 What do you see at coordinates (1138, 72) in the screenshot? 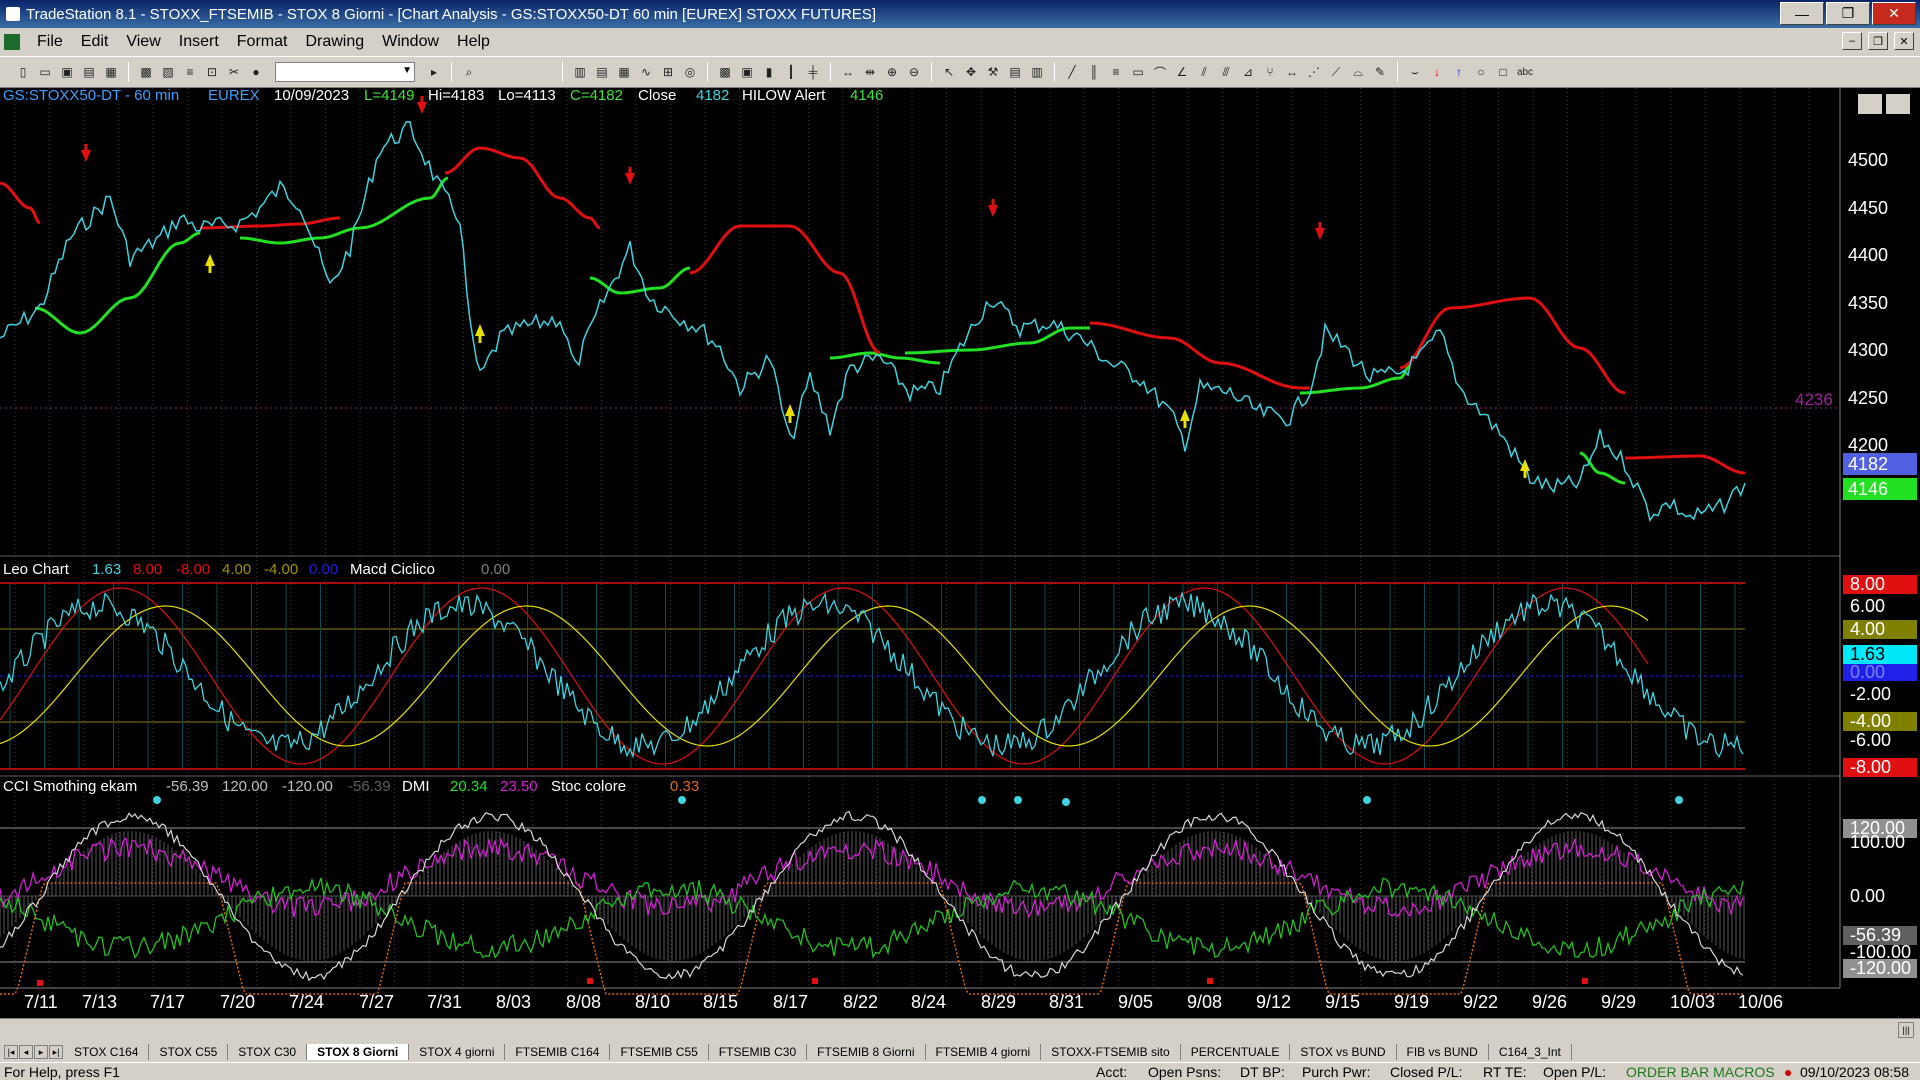
I see `box-icon: ▭` at bounding box center [1138, 72].